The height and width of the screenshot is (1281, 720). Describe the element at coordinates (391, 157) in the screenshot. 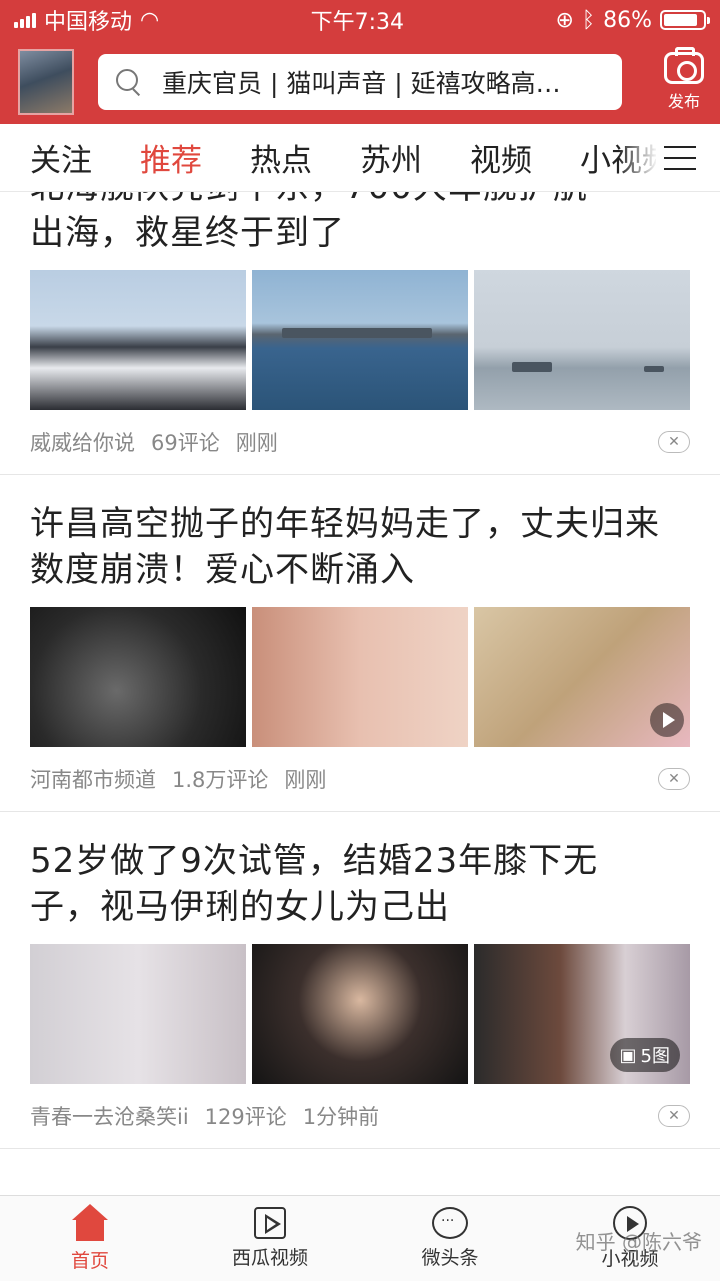

I see `tab-suzhou: 苏州` at that location.